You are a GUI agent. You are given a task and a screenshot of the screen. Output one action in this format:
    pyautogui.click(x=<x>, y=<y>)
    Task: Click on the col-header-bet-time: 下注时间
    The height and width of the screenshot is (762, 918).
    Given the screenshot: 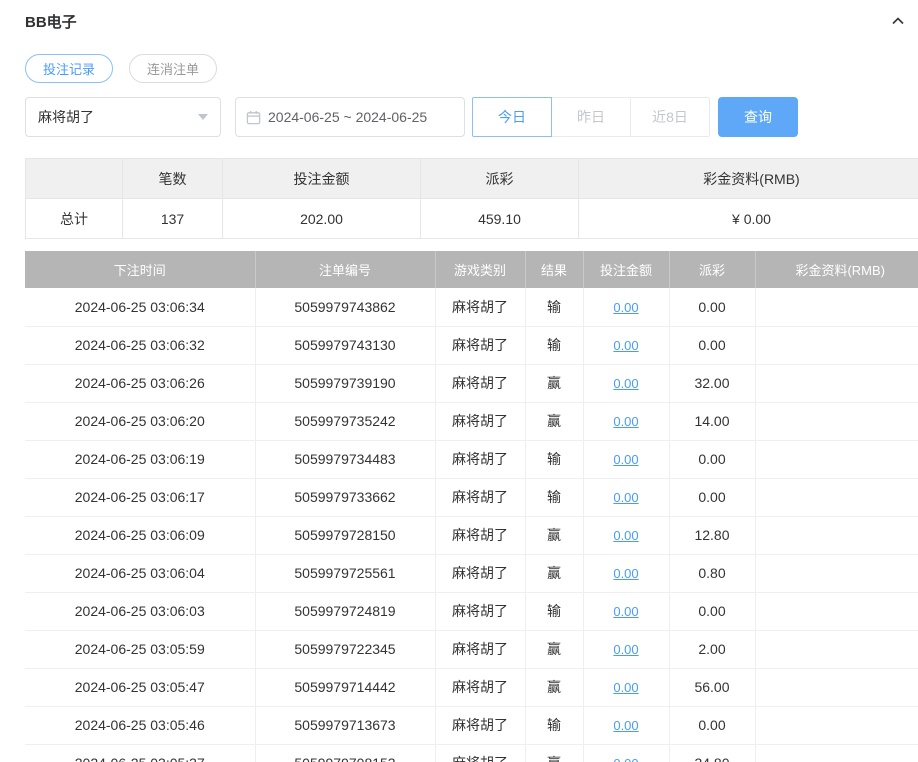 What is the action you would take?
    pyautogui.click(x=140, y=269)
    